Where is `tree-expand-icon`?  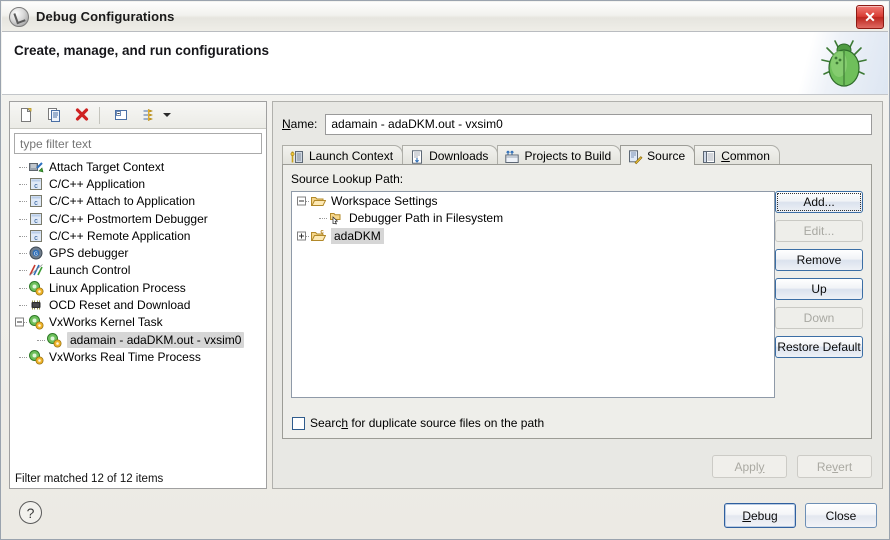
tree-expand-icon is located at coordinates (301, 236).